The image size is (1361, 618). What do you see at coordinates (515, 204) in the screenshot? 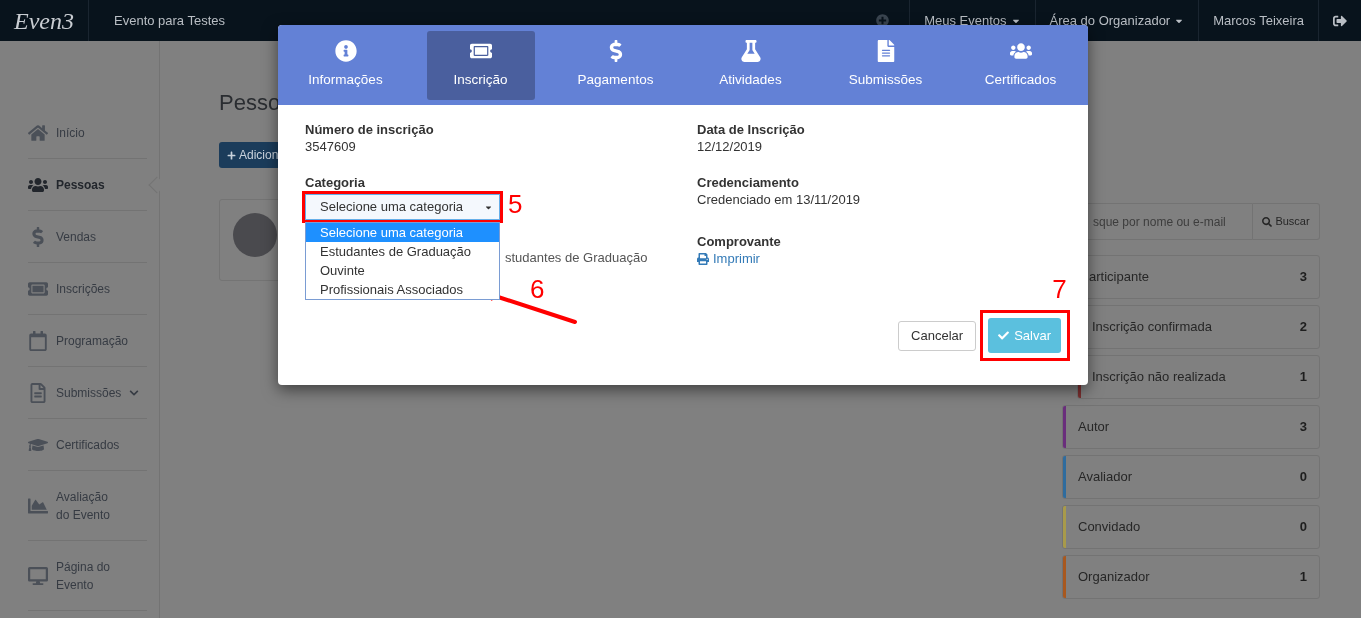
I see `annotation-number: 5` at bounding box center [515, 204].